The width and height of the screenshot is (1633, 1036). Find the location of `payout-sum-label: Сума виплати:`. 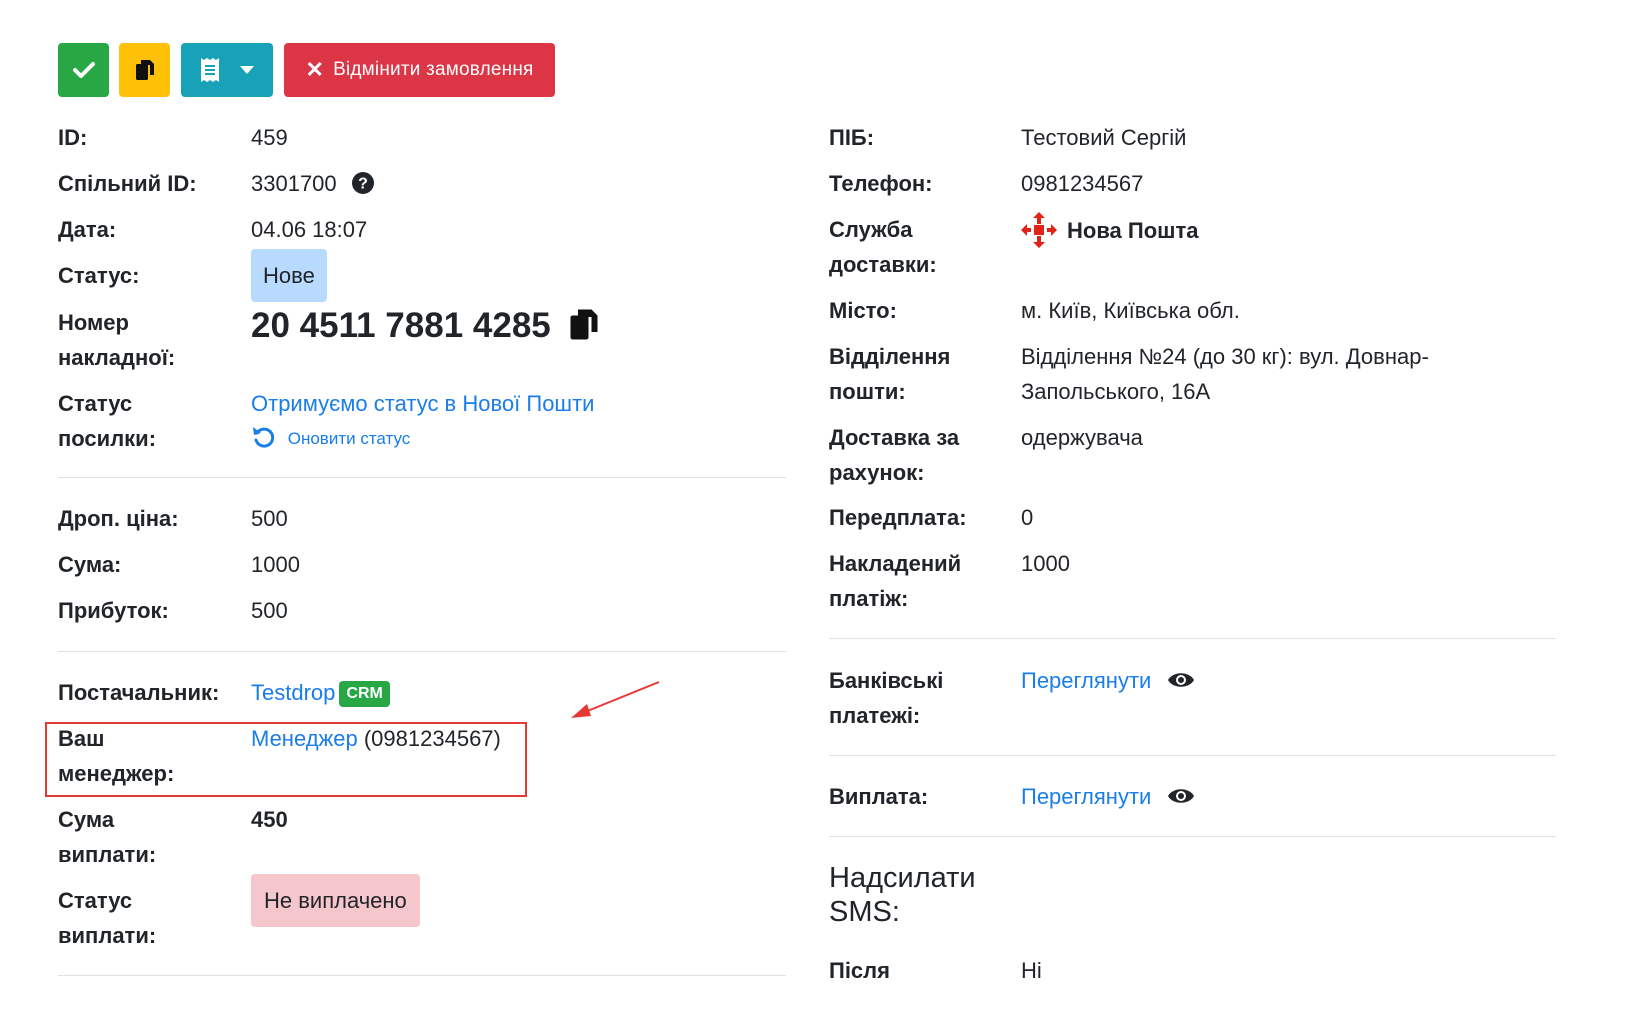

payout-sum-label: Сума виплати: is located at coordinates (107, 837).